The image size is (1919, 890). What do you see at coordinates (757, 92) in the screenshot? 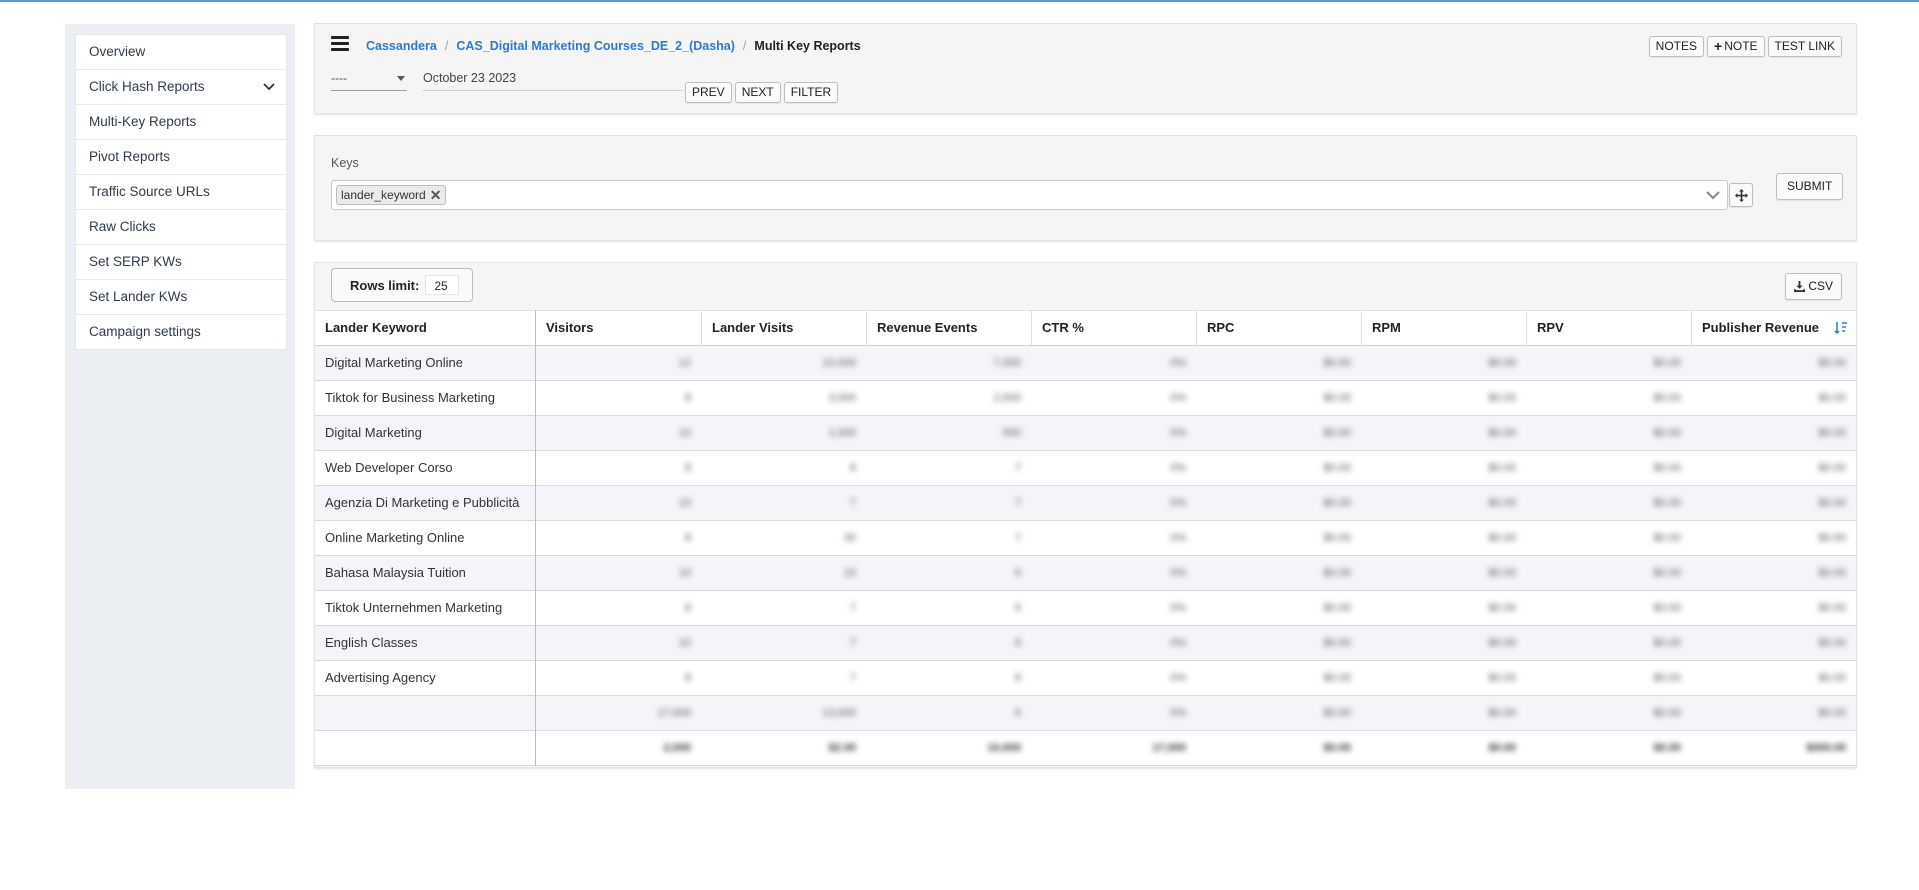
I see `next-button: NEXT` at bounding box center [757, 92].